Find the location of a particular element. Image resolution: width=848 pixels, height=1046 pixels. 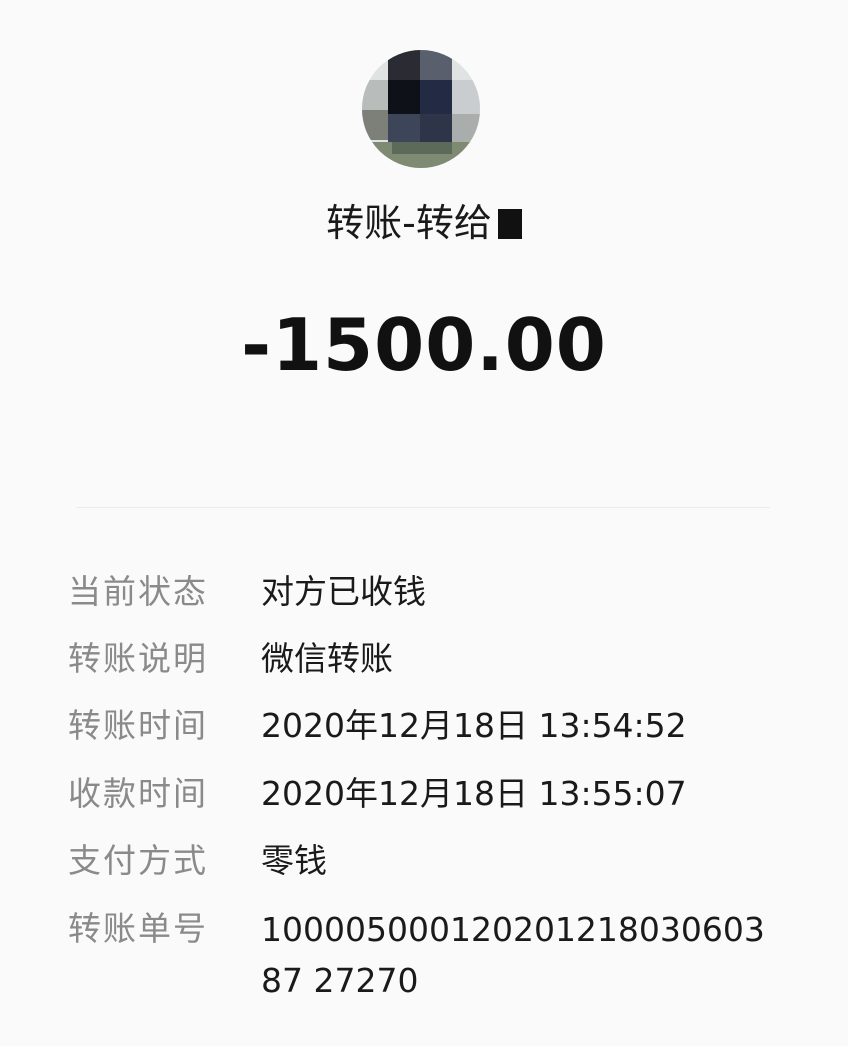

detail-row-status: 当前状态 对方已收钱 is located at coordinates (424, 592).